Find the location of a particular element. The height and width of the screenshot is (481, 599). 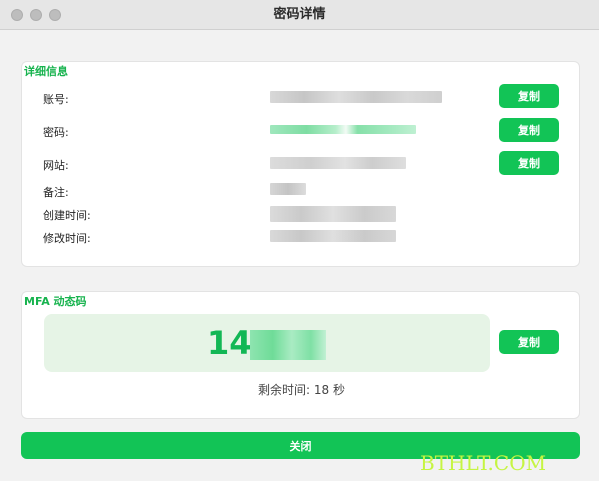

modified-time-label: 修改时间: is located at coordinates (67, 238).